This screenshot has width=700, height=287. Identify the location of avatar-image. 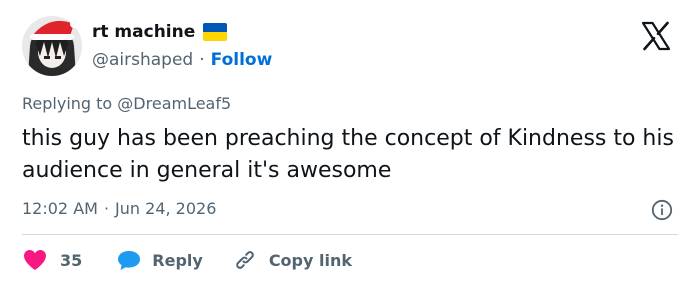
(52, 46).